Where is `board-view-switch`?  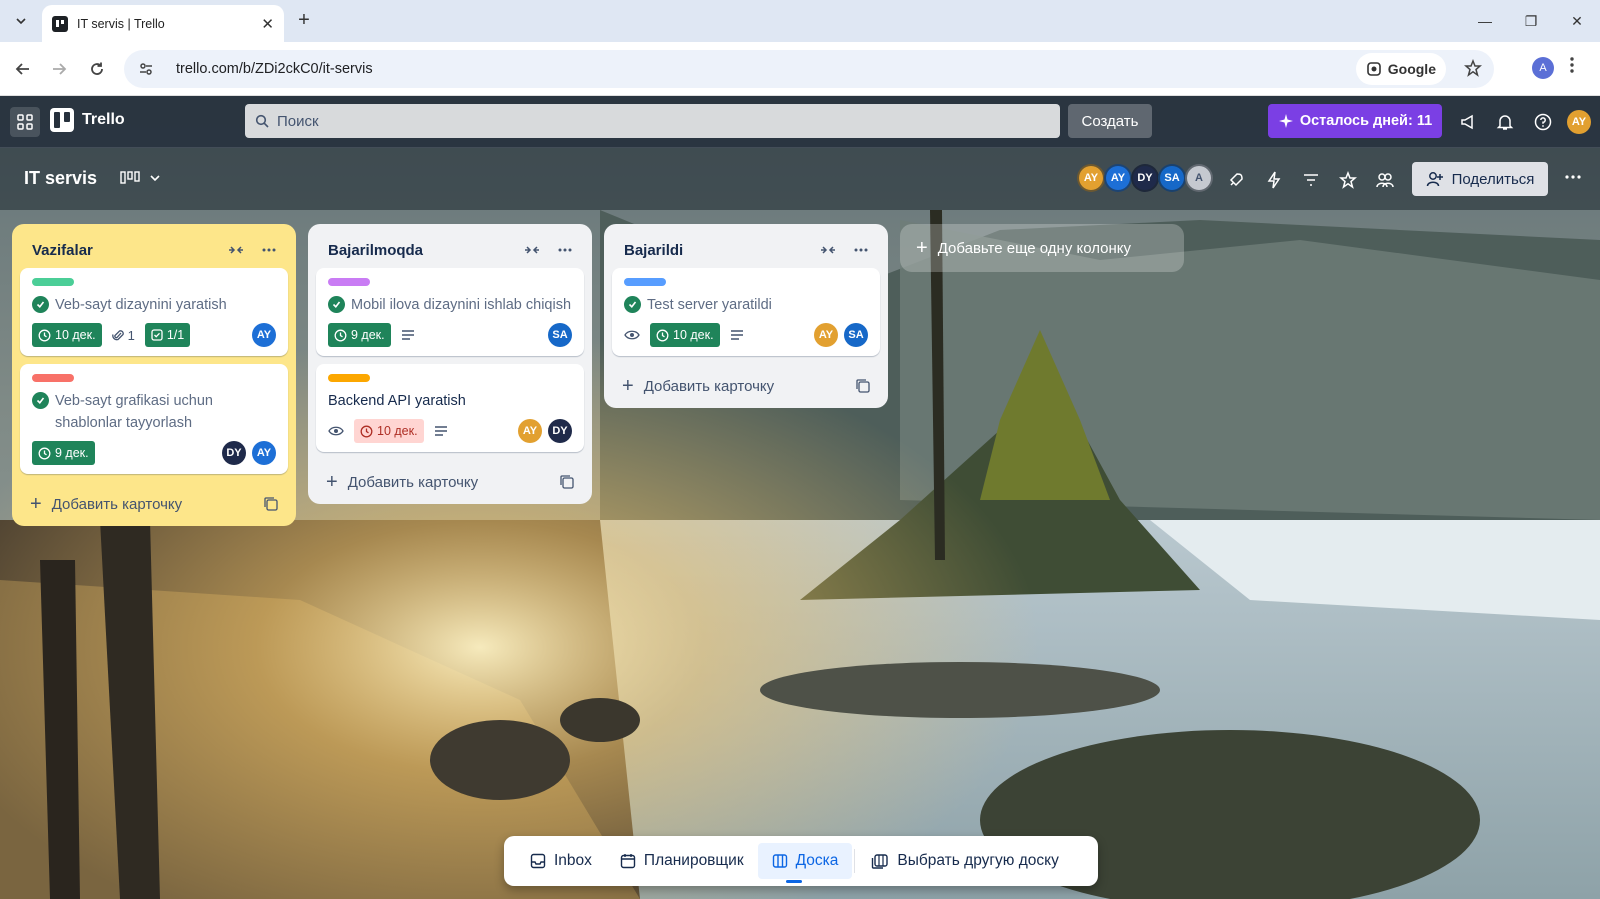 board-view-switch is located at coordinates (141, 178).